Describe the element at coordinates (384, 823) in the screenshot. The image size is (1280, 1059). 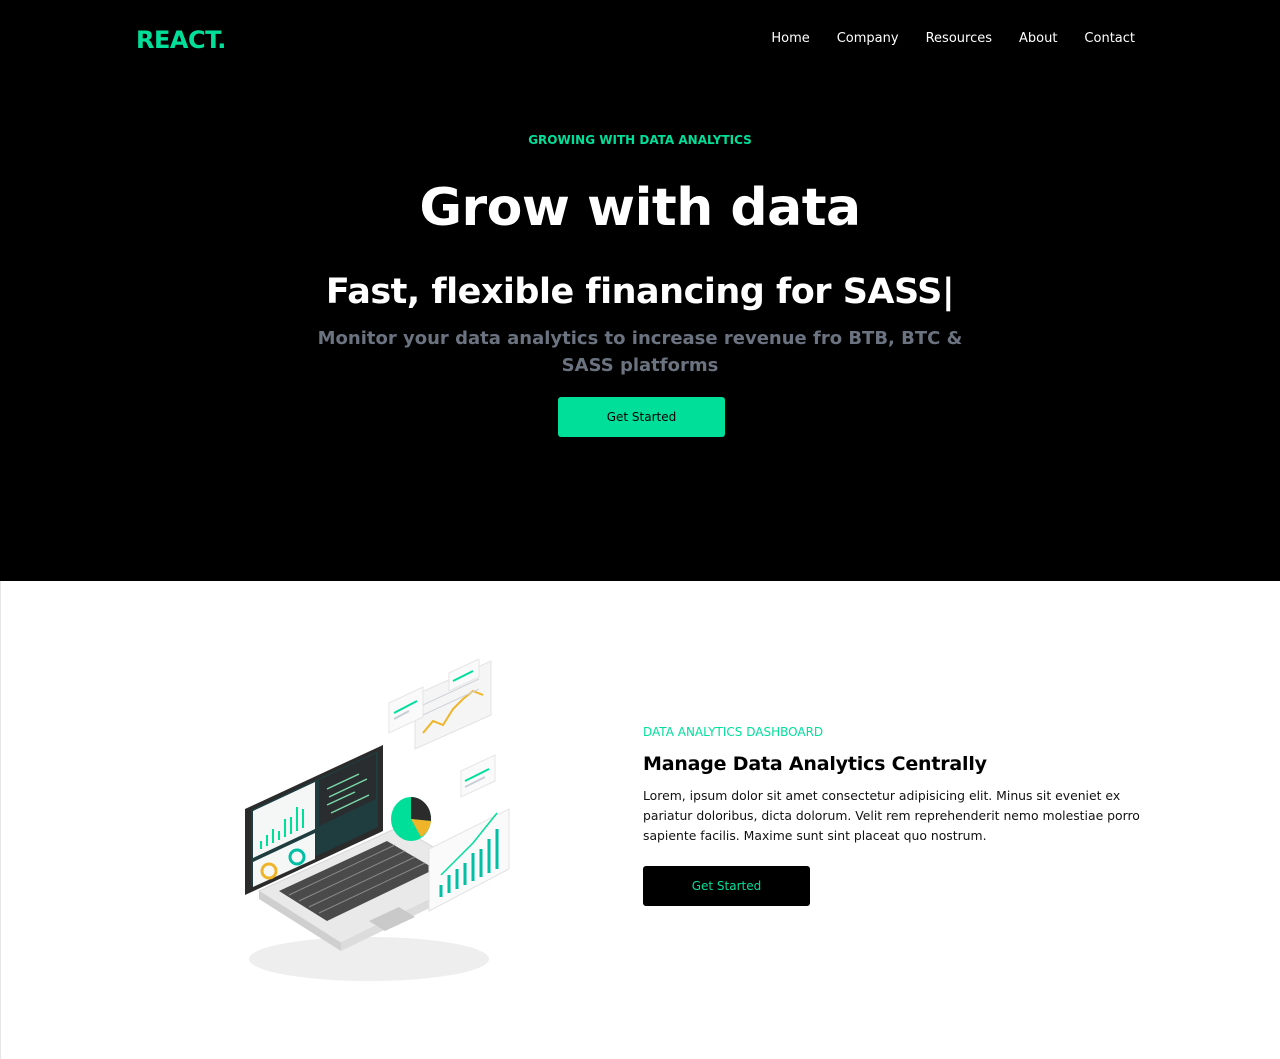
I see `laptop-analytics-illustration` at that location.